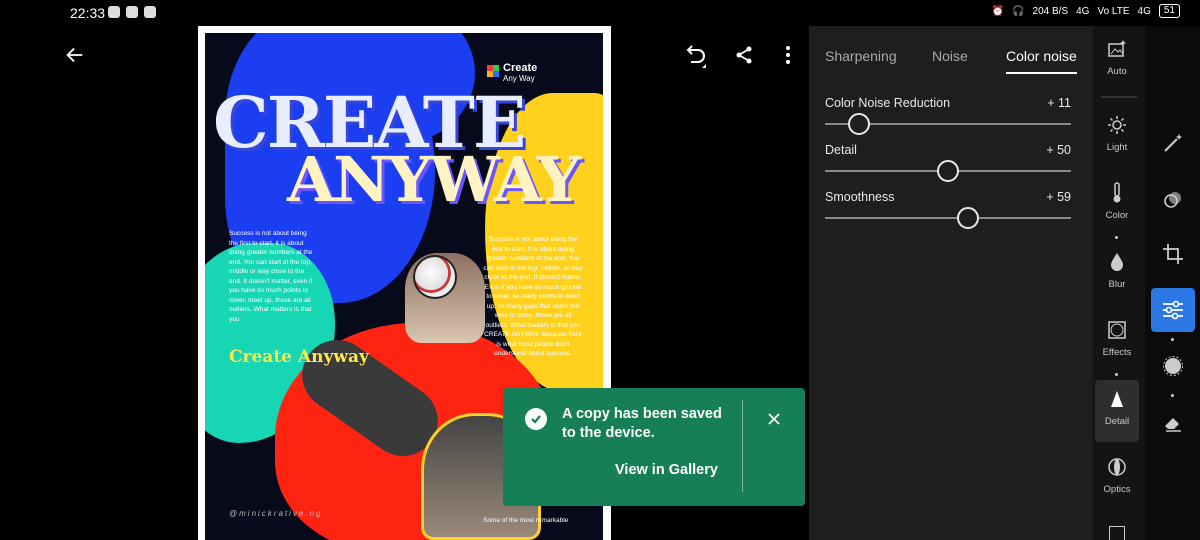 The image size is (1200, 540). What do you see at coordinates (1169, 11) in the screenshot?
I see `battery-indicator: 51` at bounding box center [1169, 11].